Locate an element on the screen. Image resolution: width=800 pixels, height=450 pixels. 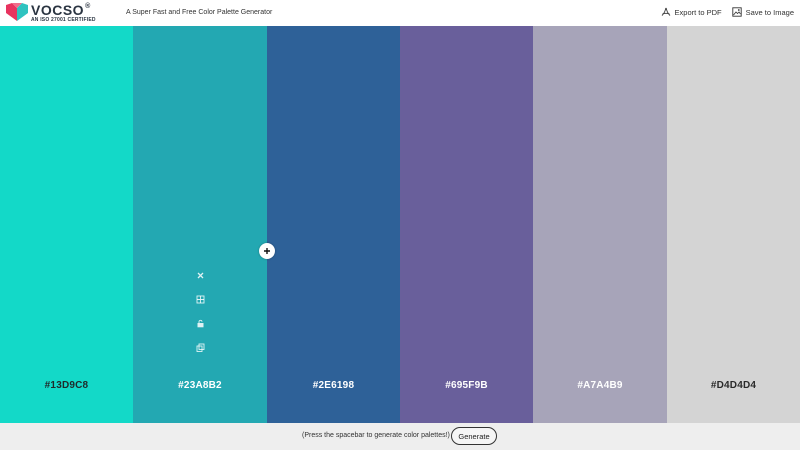
lock-icon is located at coordinates (200, 323).